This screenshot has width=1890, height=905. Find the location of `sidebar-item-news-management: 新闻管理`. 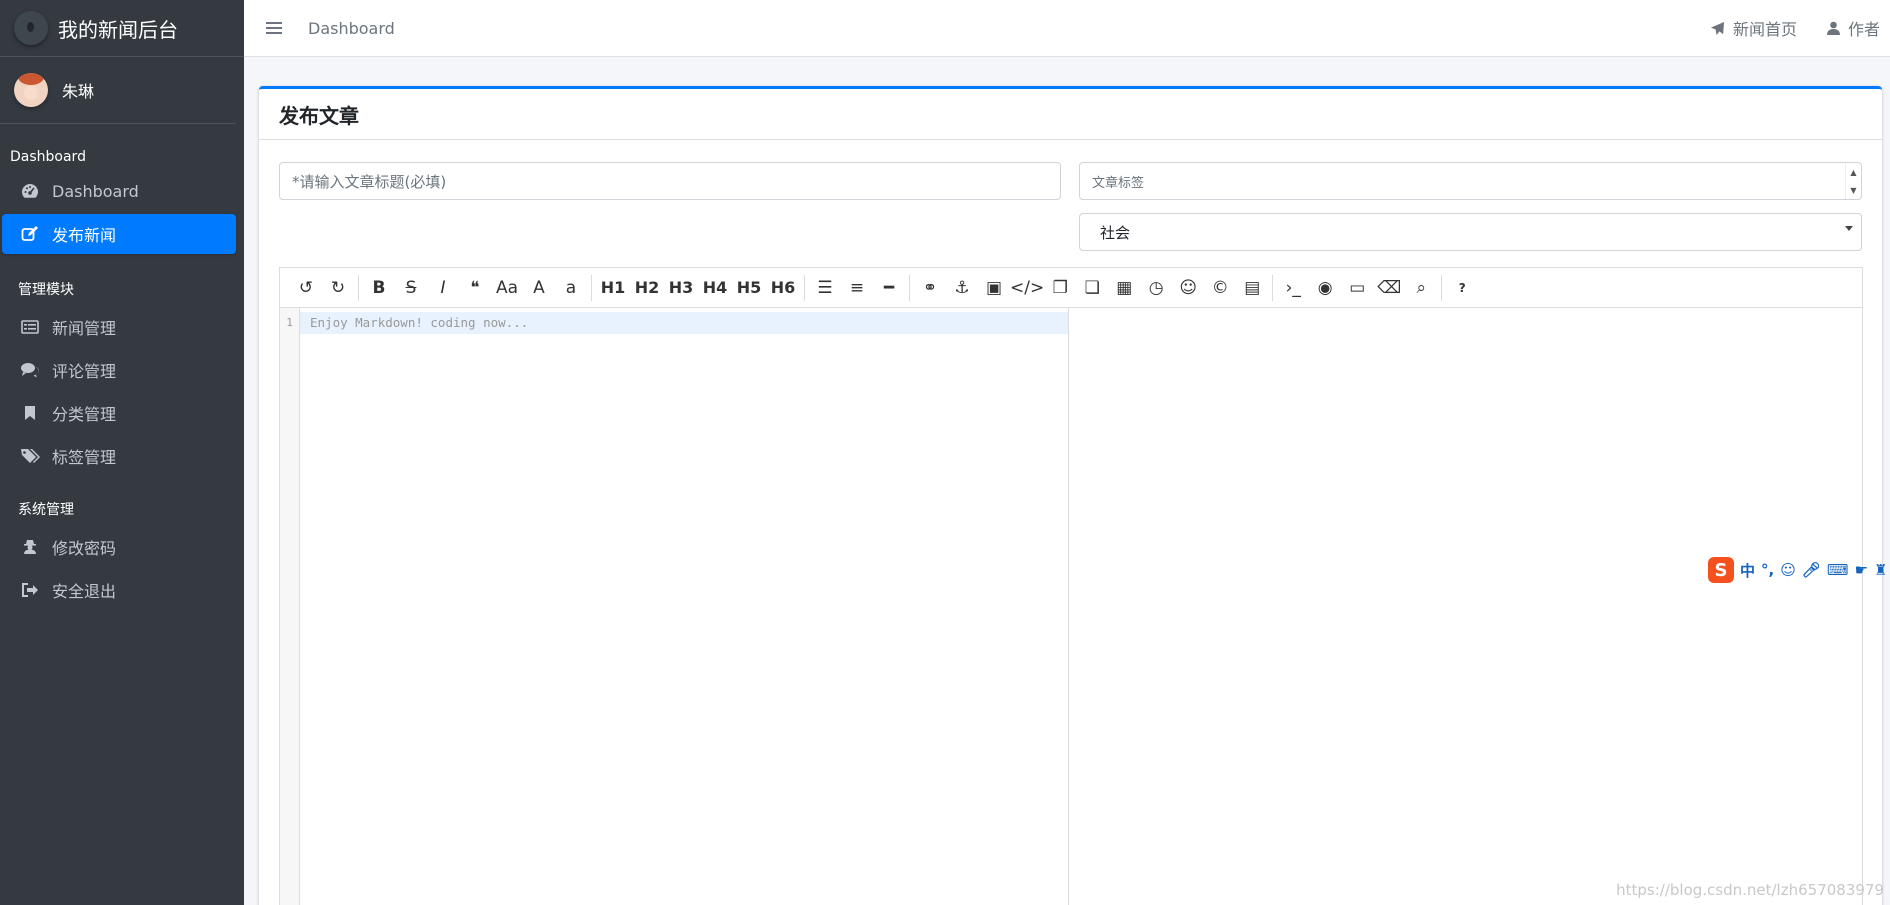

sidebar-item-news-management: 新闻管理 is located at coordinates (119, 327).